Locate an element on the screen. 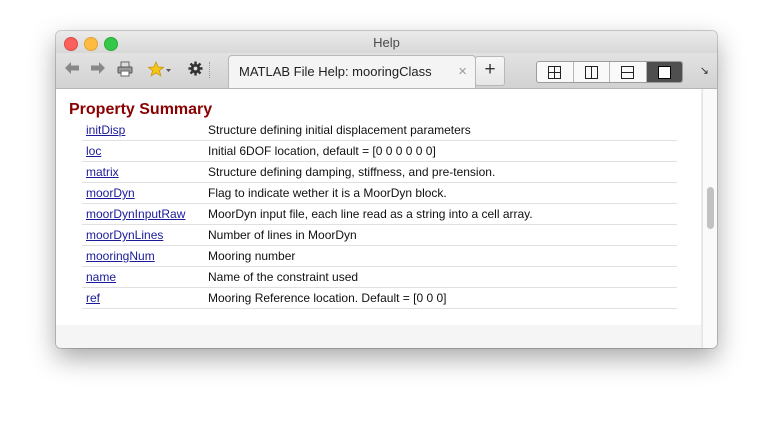 This screenshot has height=429, width=773. toolbar: MATLAB File Help: mooringClass × + ↘ is located at coordinates (386, 71).